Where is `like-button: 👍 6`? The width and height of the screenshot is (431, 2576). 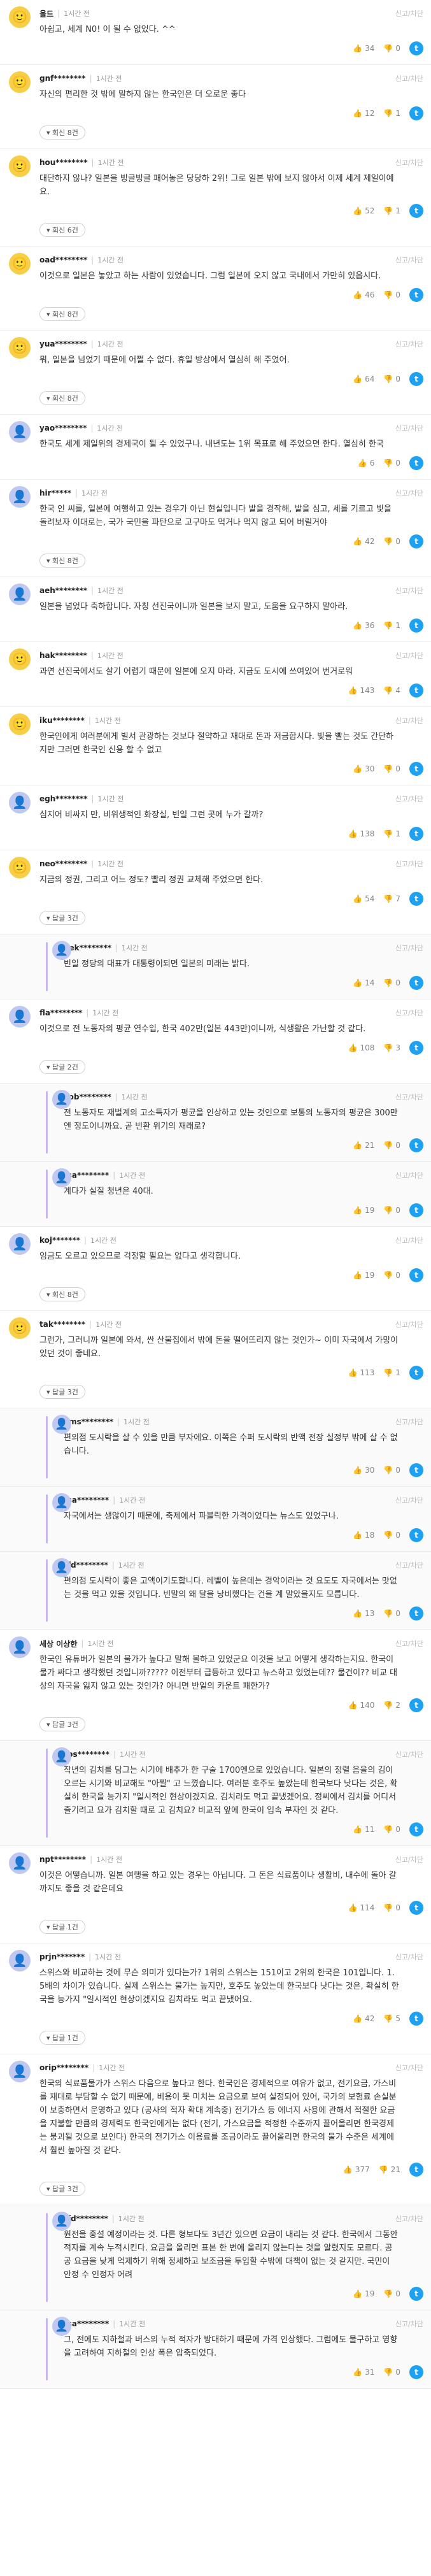
like-button: 👍 6 is located at coordinates (366, 464).